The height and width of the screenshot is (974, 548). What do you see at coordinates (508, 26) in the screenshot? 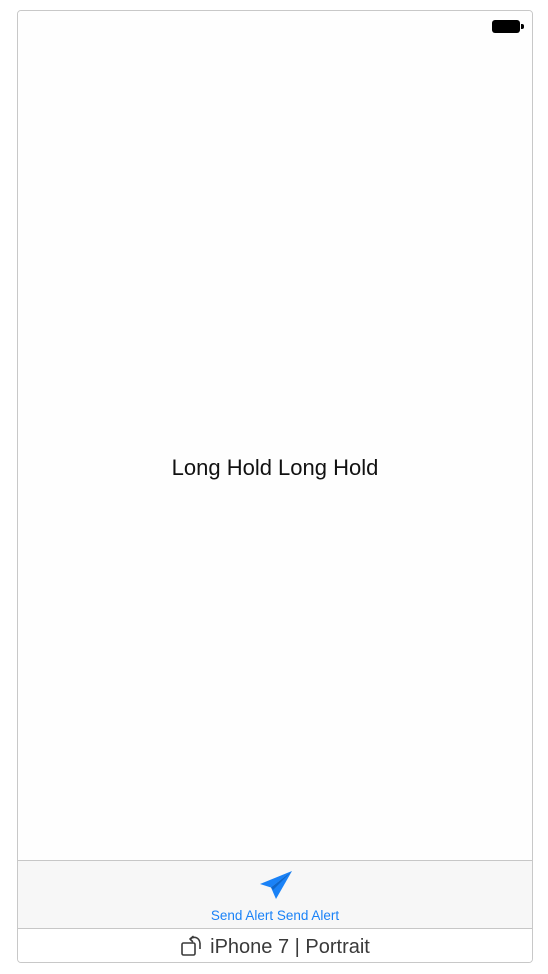
I see `battery-full-icon` at bounding box center [508, 26].